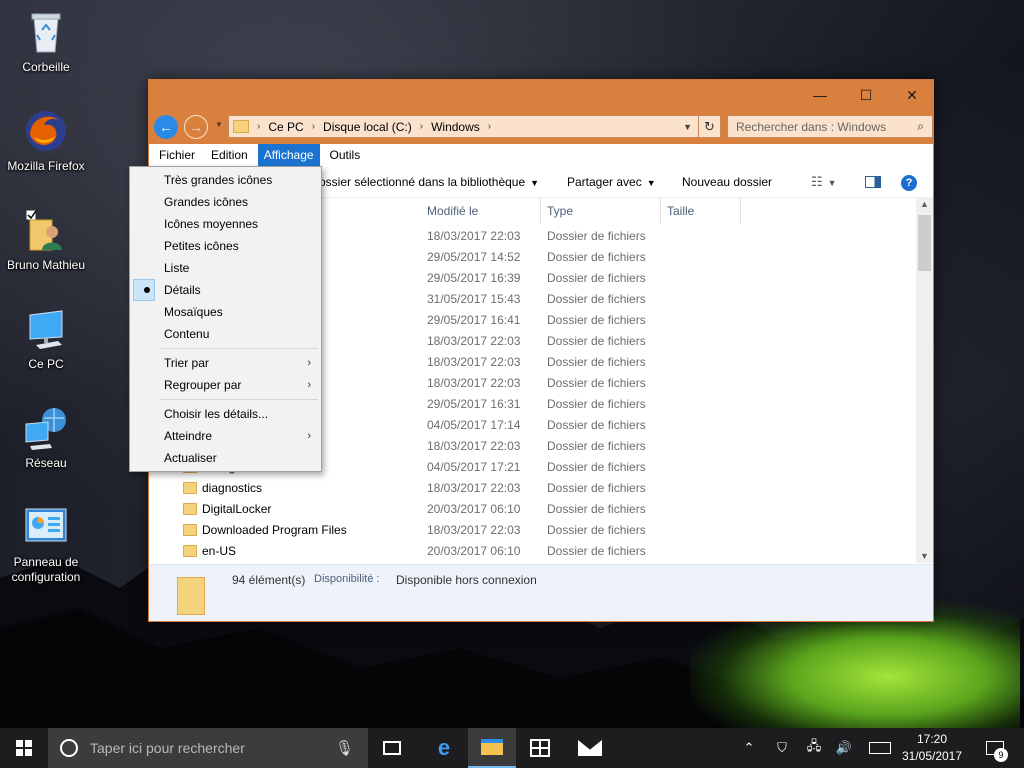 This screenshot has height=768, width=1024. I want to click on new-folder-button: Nouveau dossier, so click(727, 182).